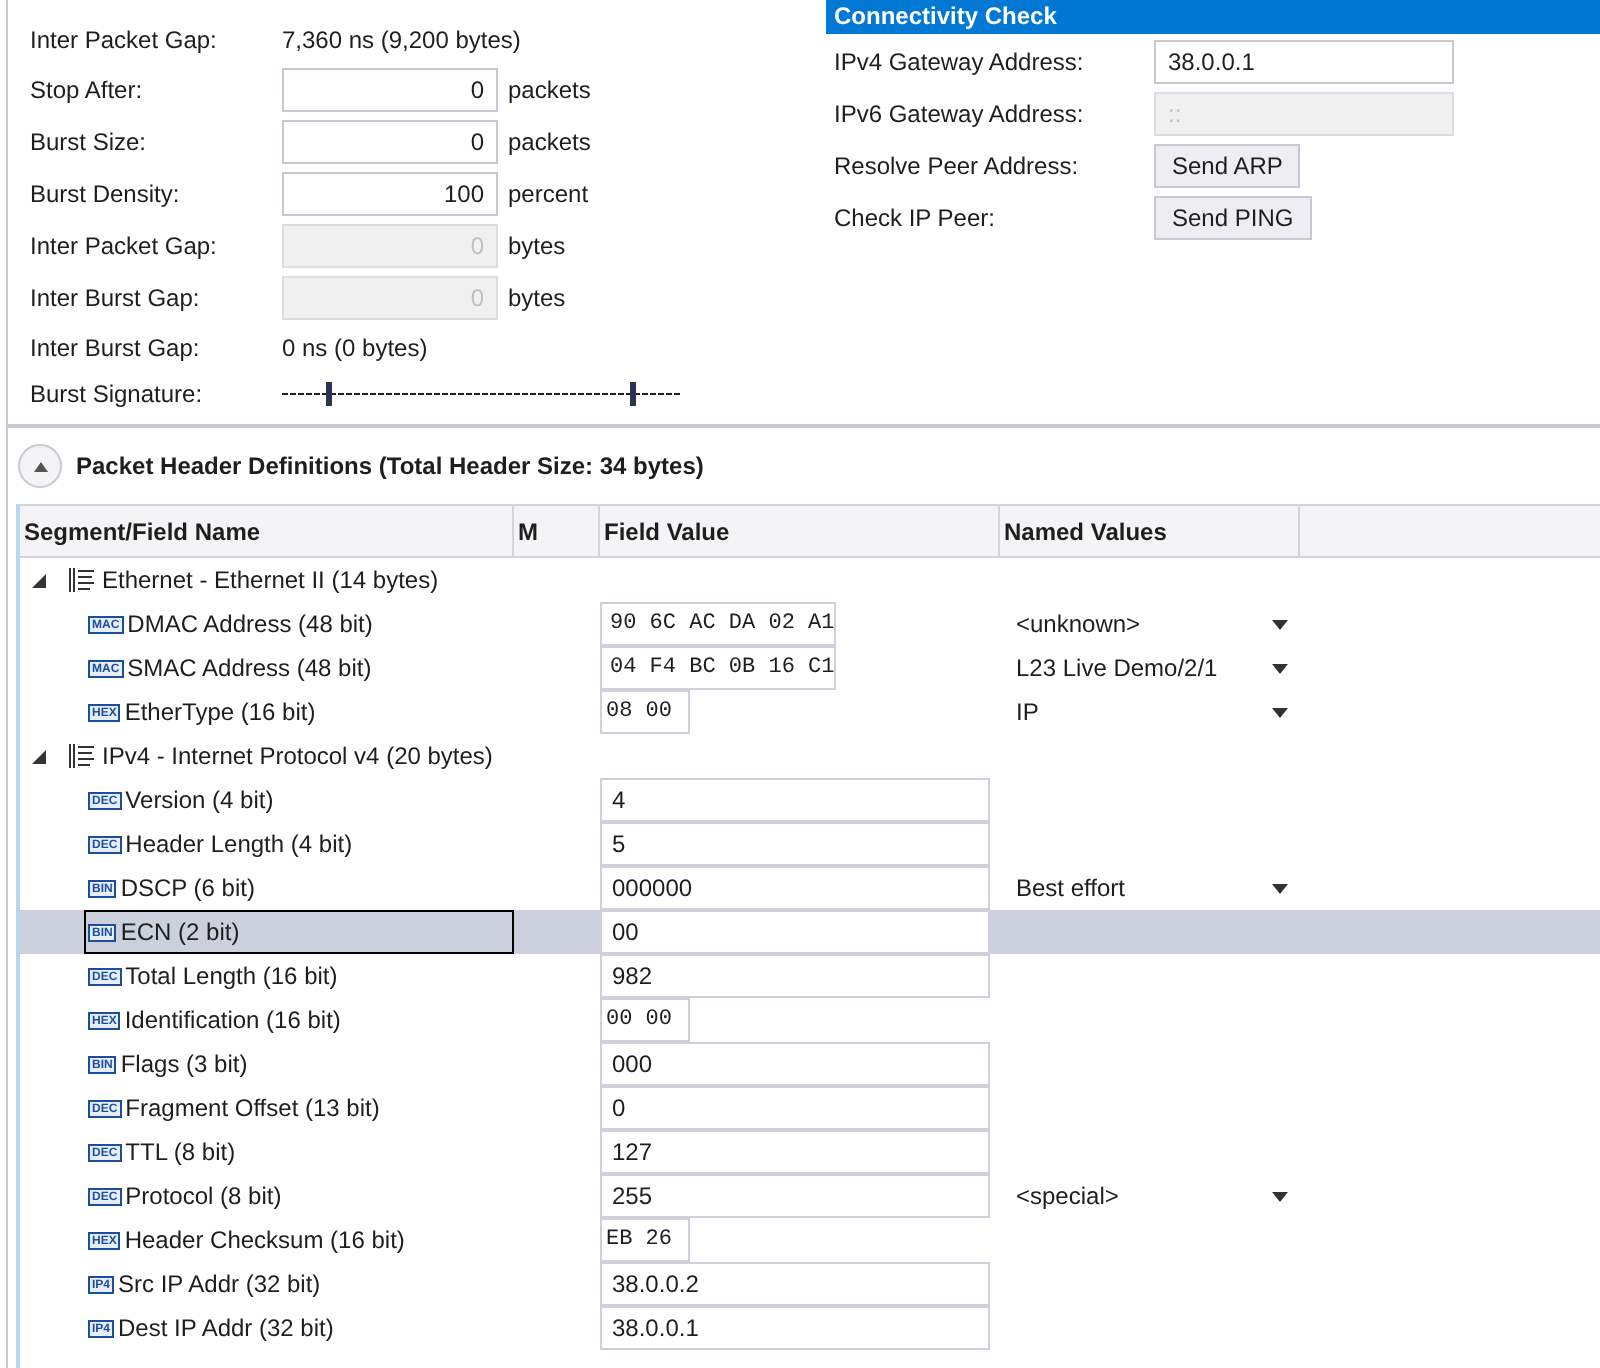 The width and height of the screenshot is (1600, 1368). Describe the element at coordinates (1152, 712) in the screenshot. I see `named-value-dropdown: IP` at that location.